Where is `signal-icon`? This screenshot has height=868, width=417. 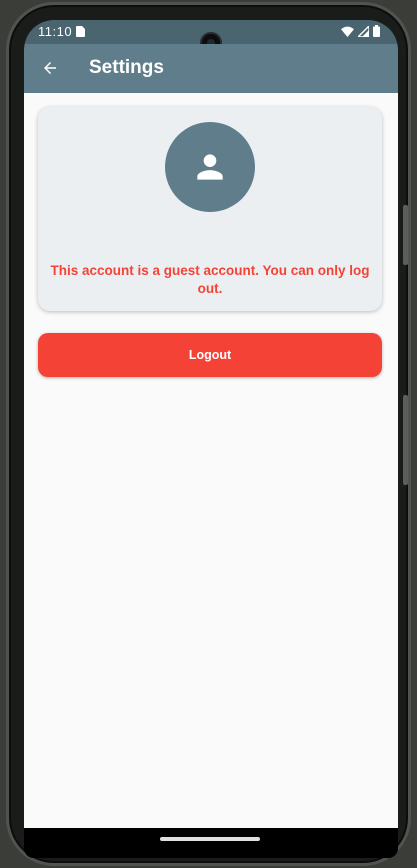 signal-icon is located at coordinates (363, 31).